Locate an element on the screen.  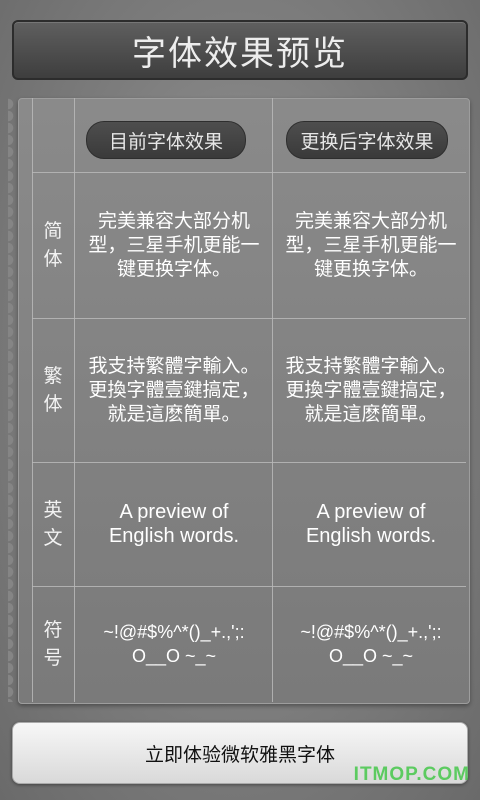
preview-current-traditional: 我支持繁體字輸入。更換字體壹鍵搞定，就是這麽簡單。 is located at coordinates (174, 390).